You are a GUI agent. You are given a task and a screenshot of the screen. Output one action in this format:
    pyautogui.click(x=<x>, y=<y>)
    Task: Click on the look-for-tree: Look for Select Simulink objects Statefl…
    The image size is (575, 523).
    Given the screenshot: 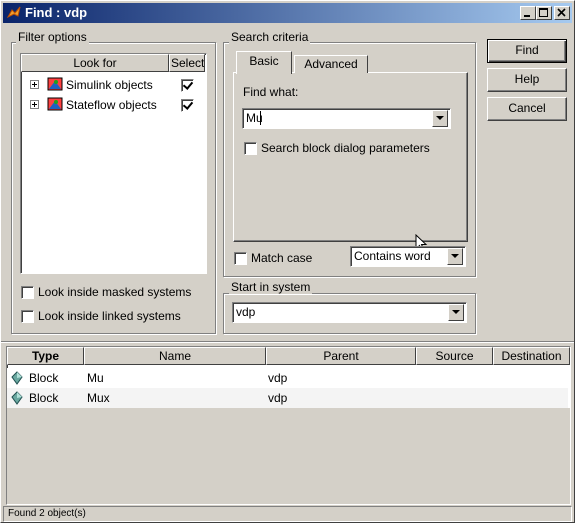 What is the action you would take?
    pyautogui.click(x=113, y=163)
    